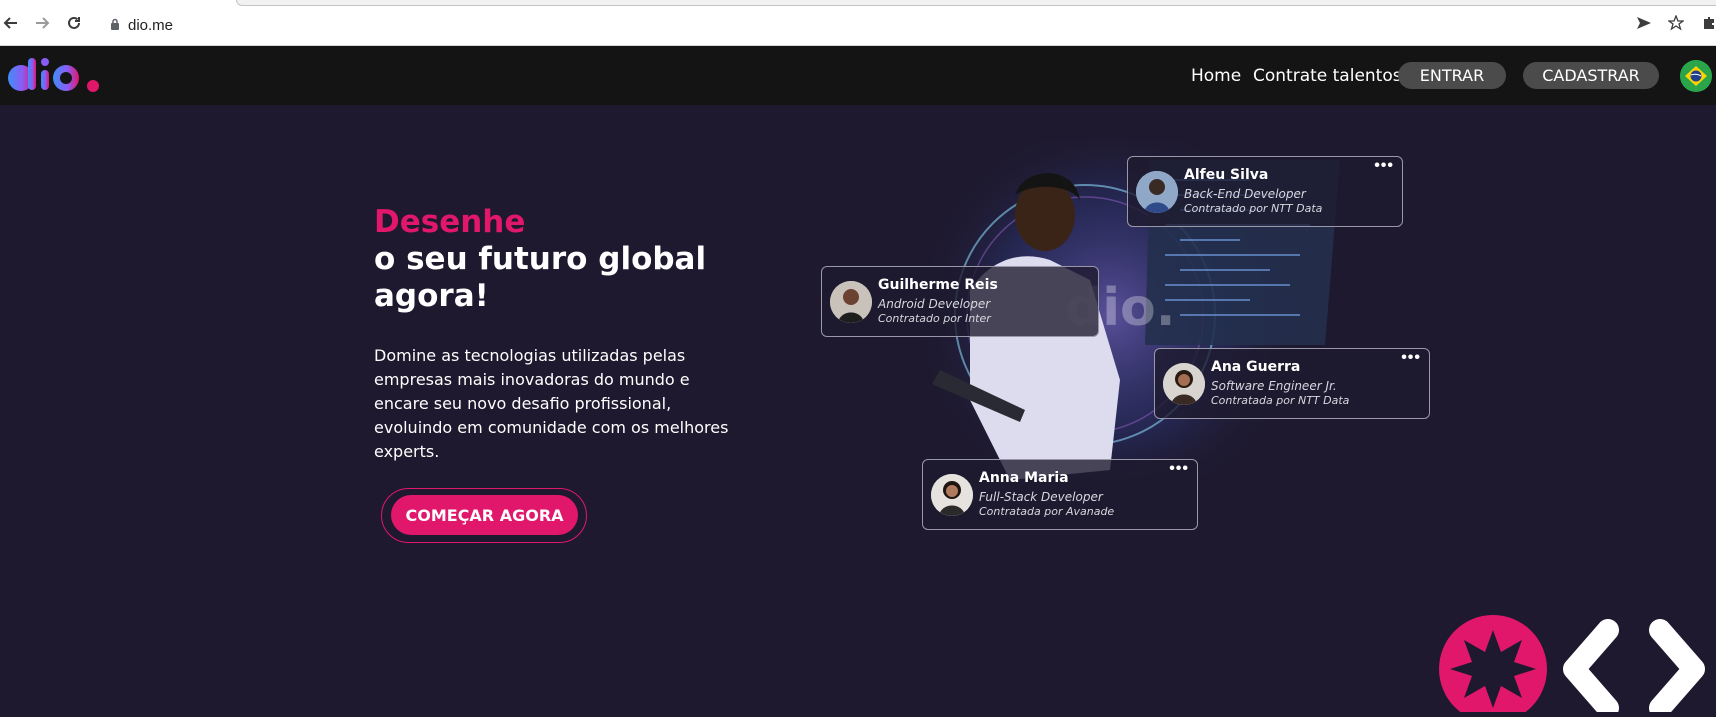 The image size is (1716, 717). What do you see at coordinates (1644, 23) in the screenshot?
I see `send-icon` at bounding box center [1644, 23].